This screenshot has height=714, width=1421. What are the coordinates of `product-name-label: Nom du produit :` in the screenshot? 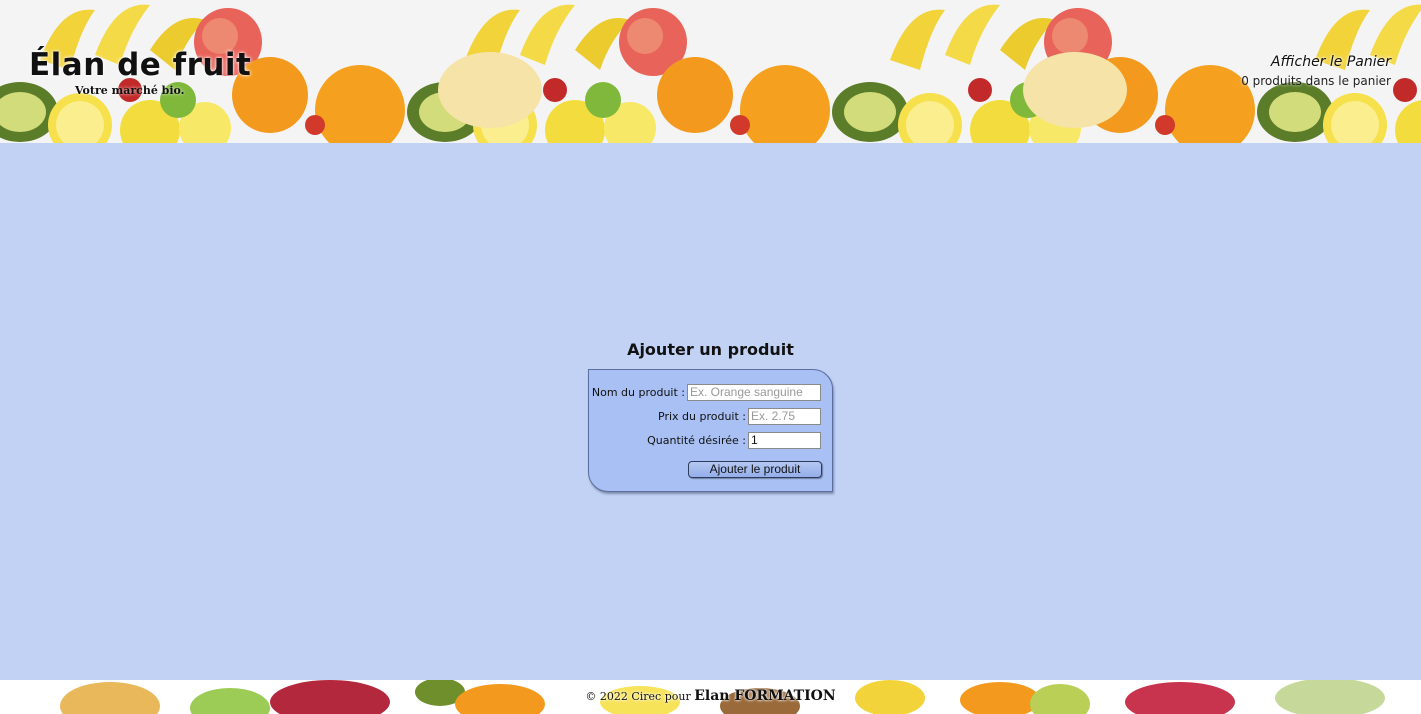 It's located at (638, 392).